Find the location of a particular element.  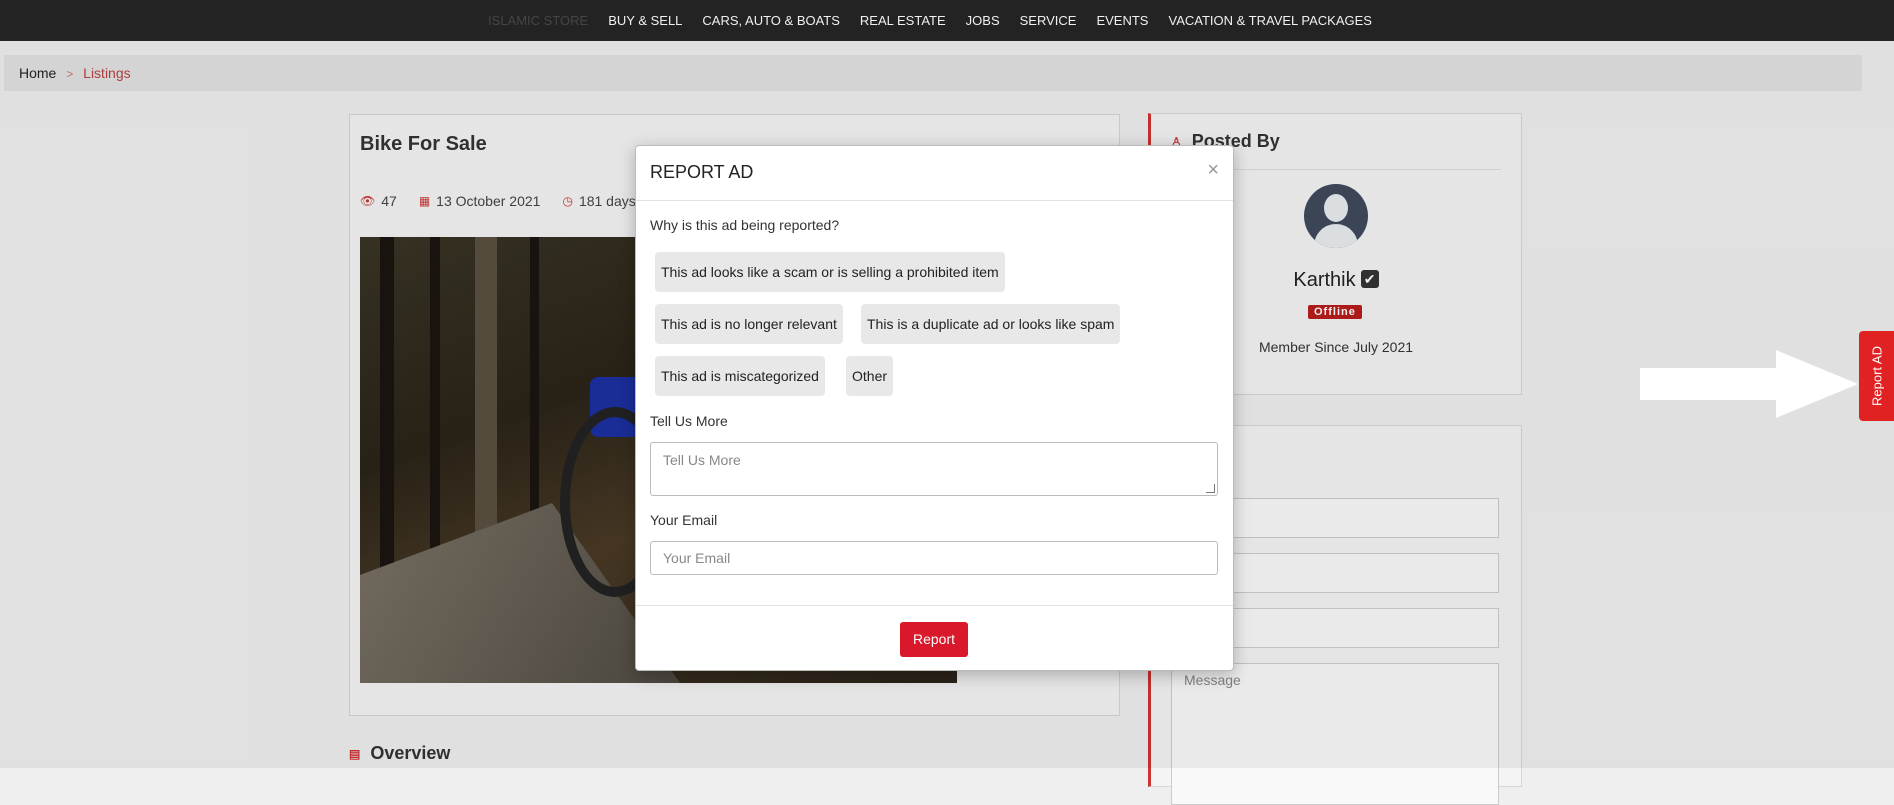

resize-handle is located at coordinates (1210, 488).